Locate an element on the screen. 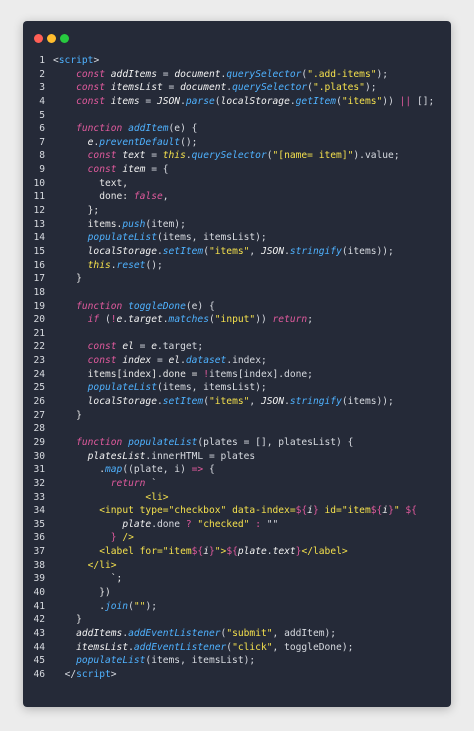  code-token: items. is located at coordinates (88, 224).